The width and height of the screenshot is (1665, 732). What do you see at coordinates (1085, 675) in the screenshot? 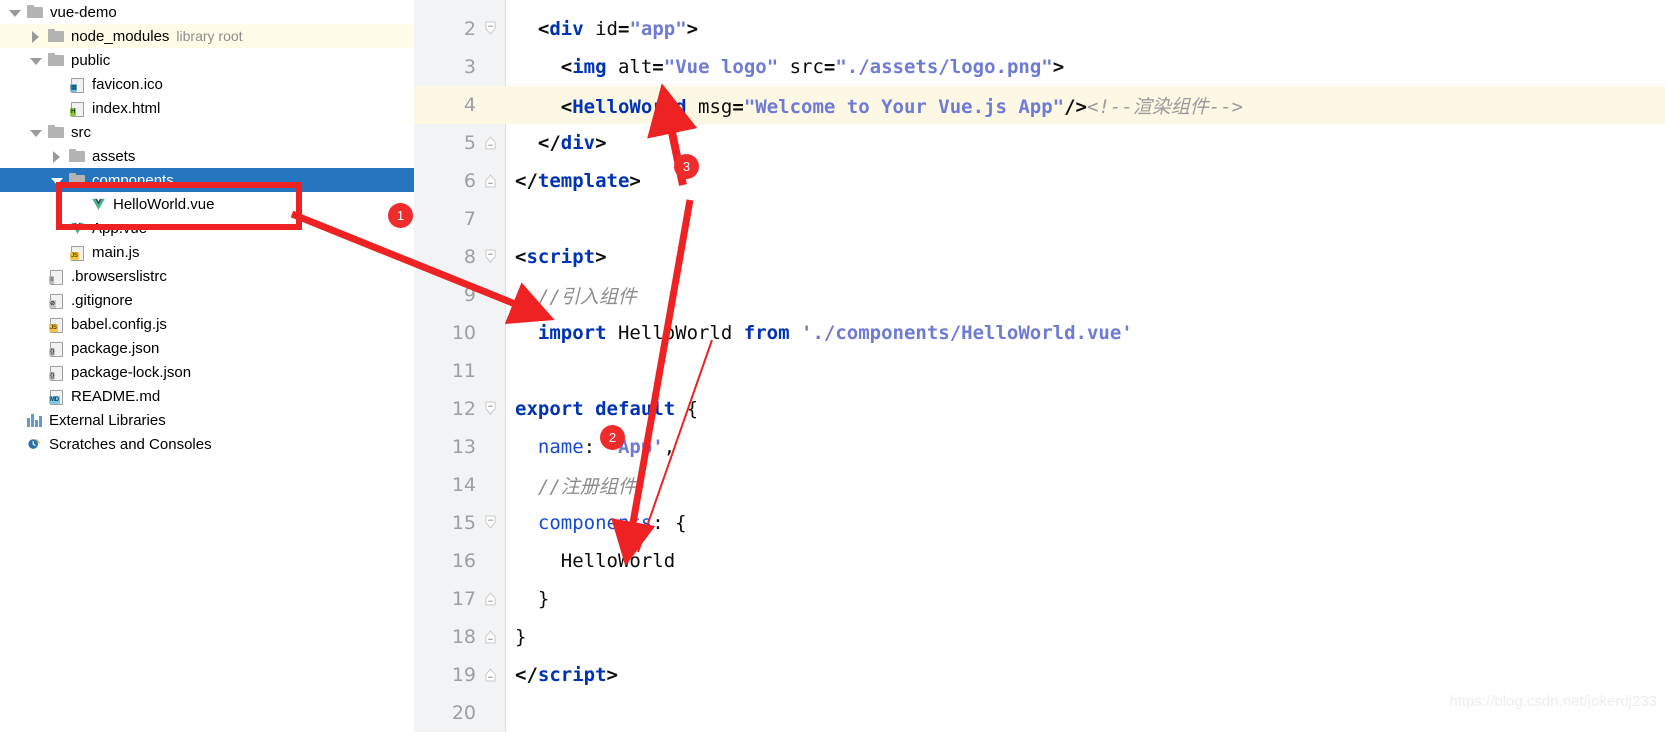
I see `line-code: </script>` at bounding box center [1085, 675].